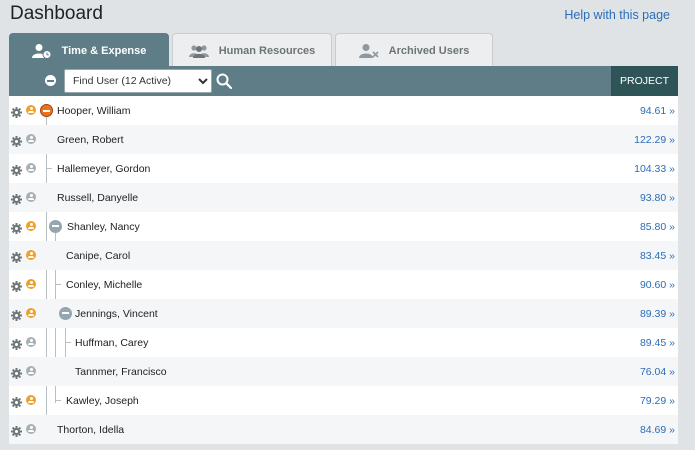 Image resolution: width=695 pixels, height=450 pixels. I want to click on user-row: Huffman, Carey 89.45 », so click(343, 342).